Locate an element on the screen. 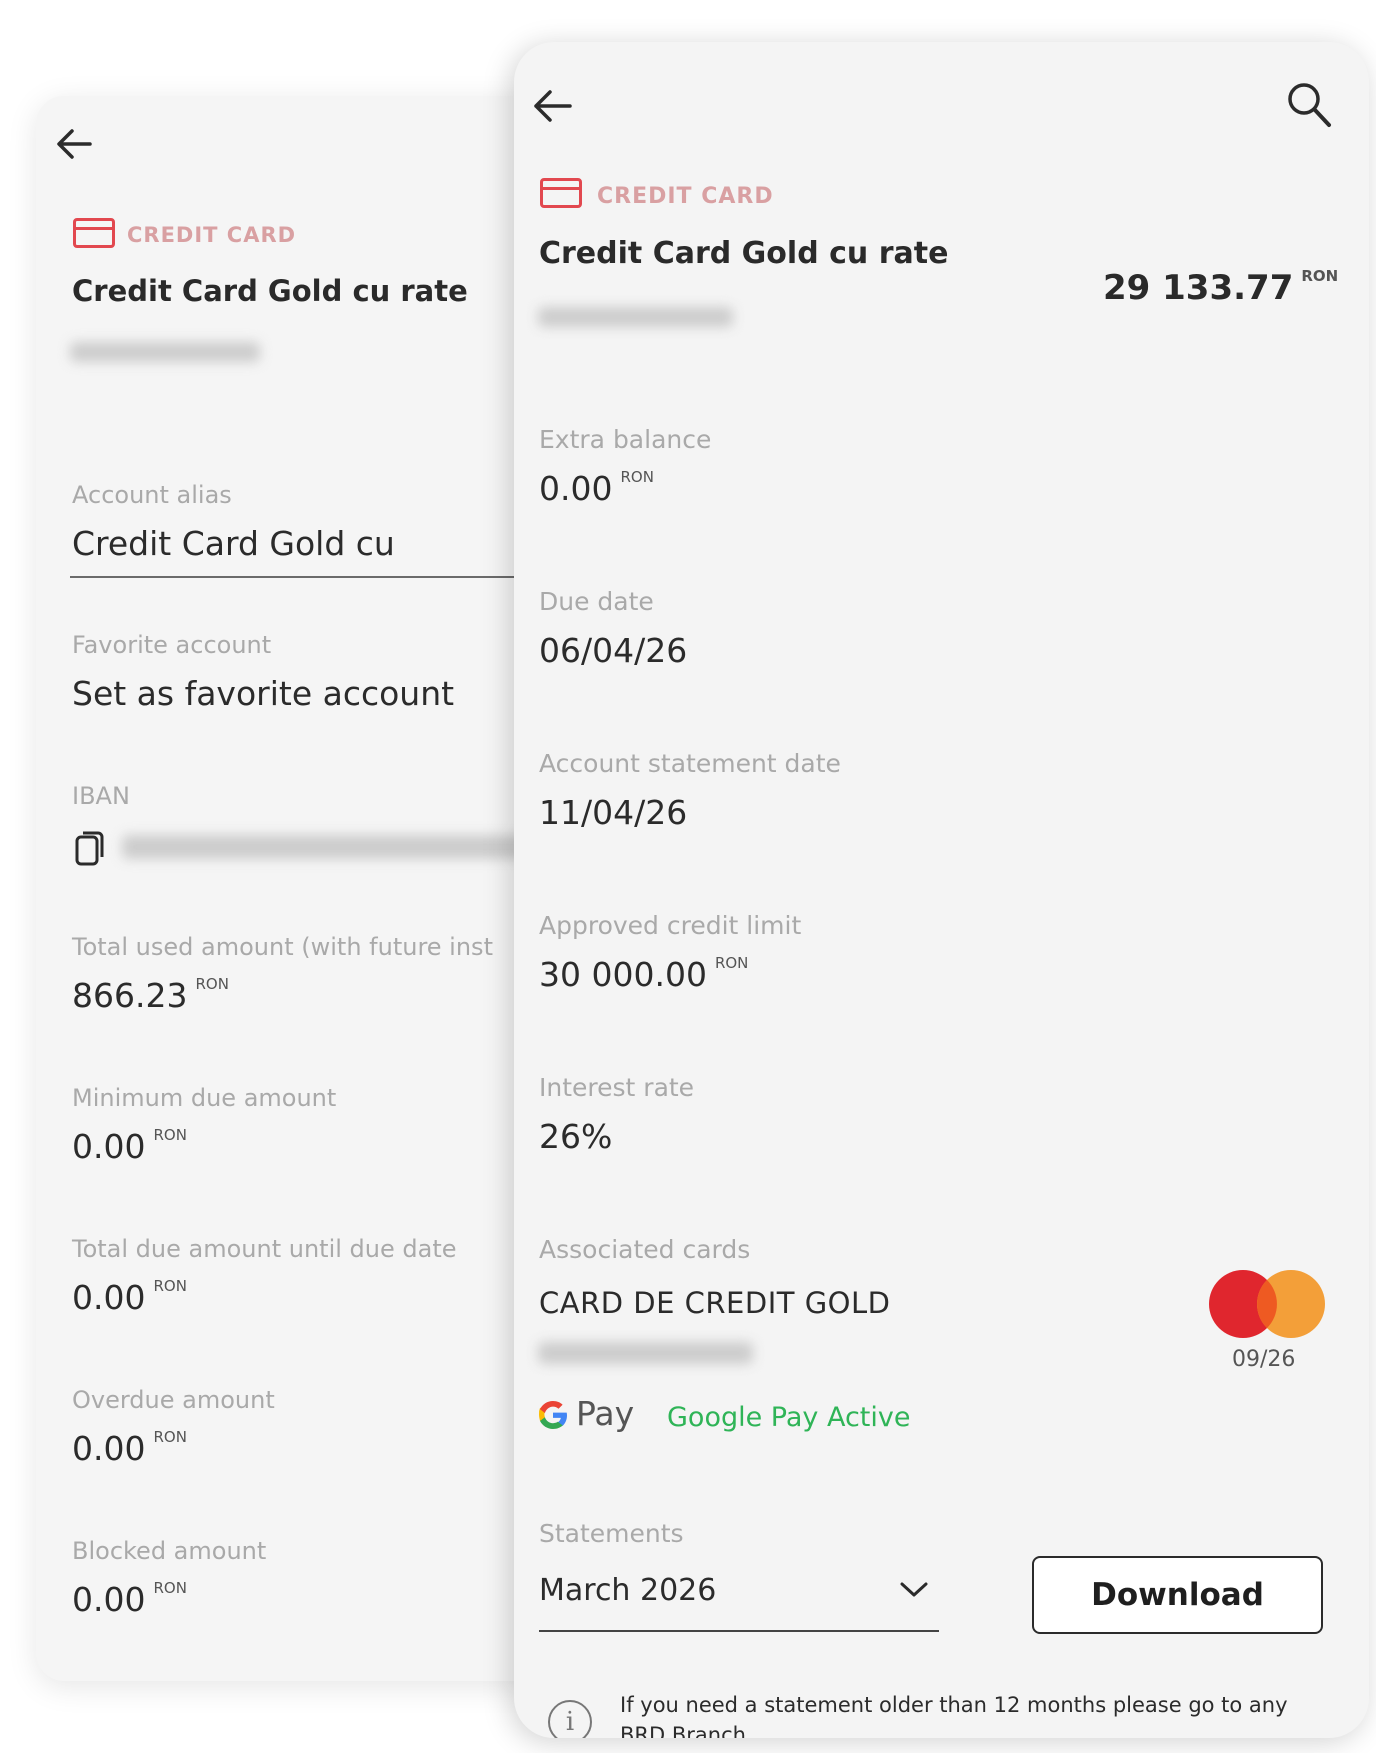 This screenshot has height=1753, width=1376. google-g-icon is located at coordinates (553, 1417).